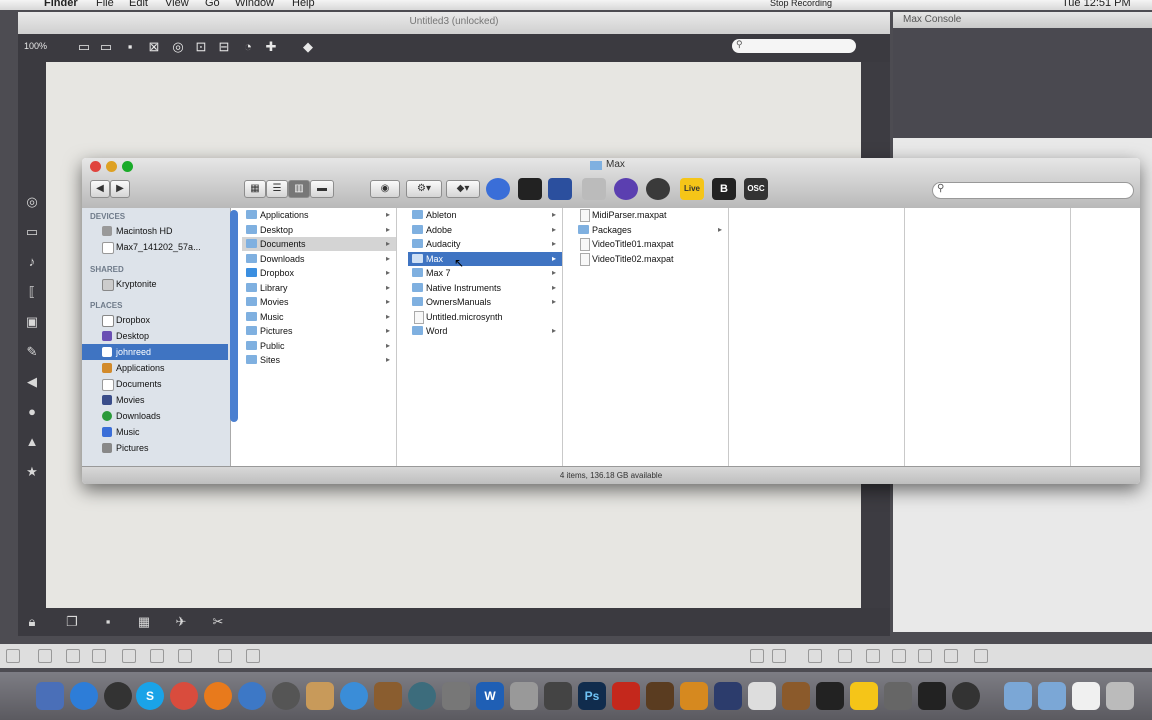 This screenshot has width=1152, height=720. I want to click on list-item: MidiParser.maxpat, so click(651, 215).